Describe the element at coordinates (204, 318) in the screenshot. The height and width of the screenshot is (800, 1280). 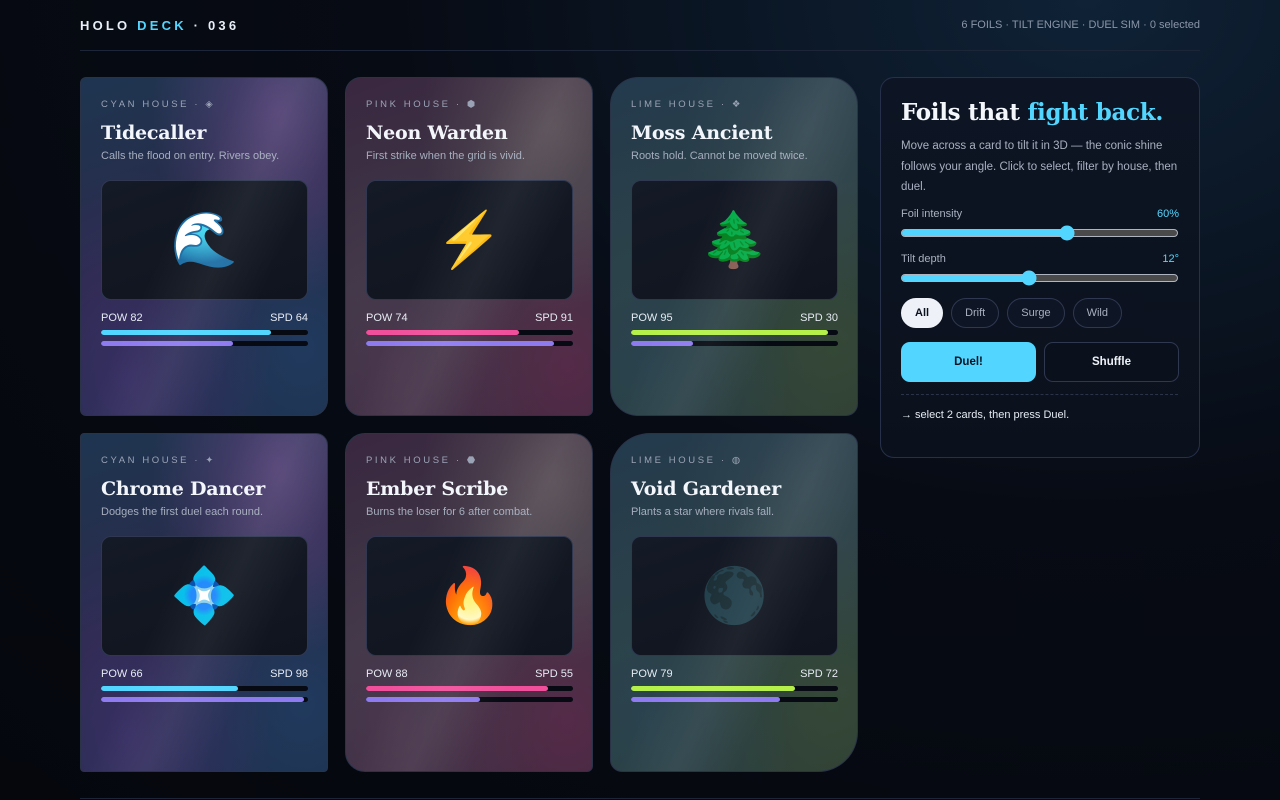
I see `card-stats: POW 82 SPD 64` at that location.